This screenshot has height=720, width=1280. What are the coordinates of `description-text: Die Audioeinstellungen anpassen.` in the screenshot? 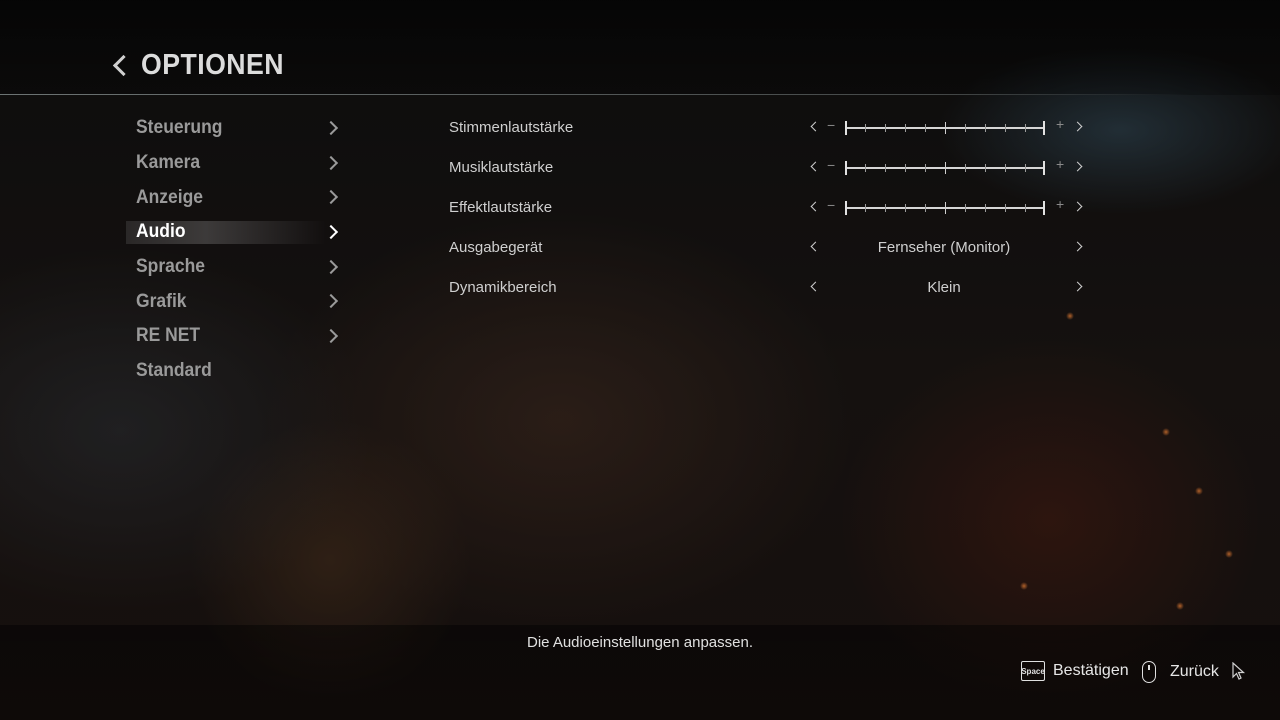 It's located at (639, 642).